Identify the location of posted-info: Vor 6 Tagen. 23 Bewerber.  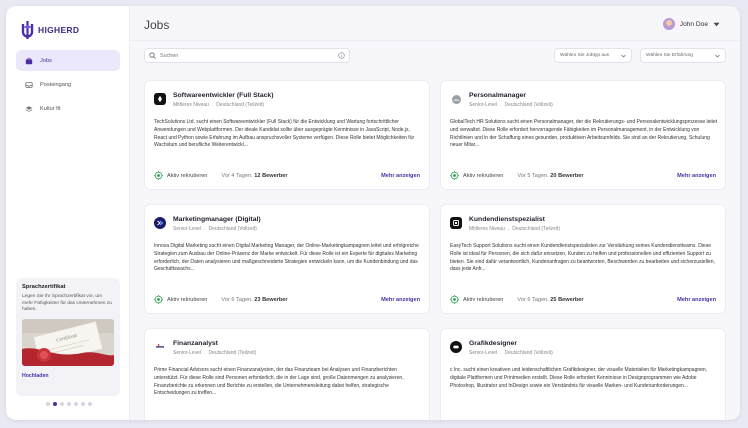
(254, 300).